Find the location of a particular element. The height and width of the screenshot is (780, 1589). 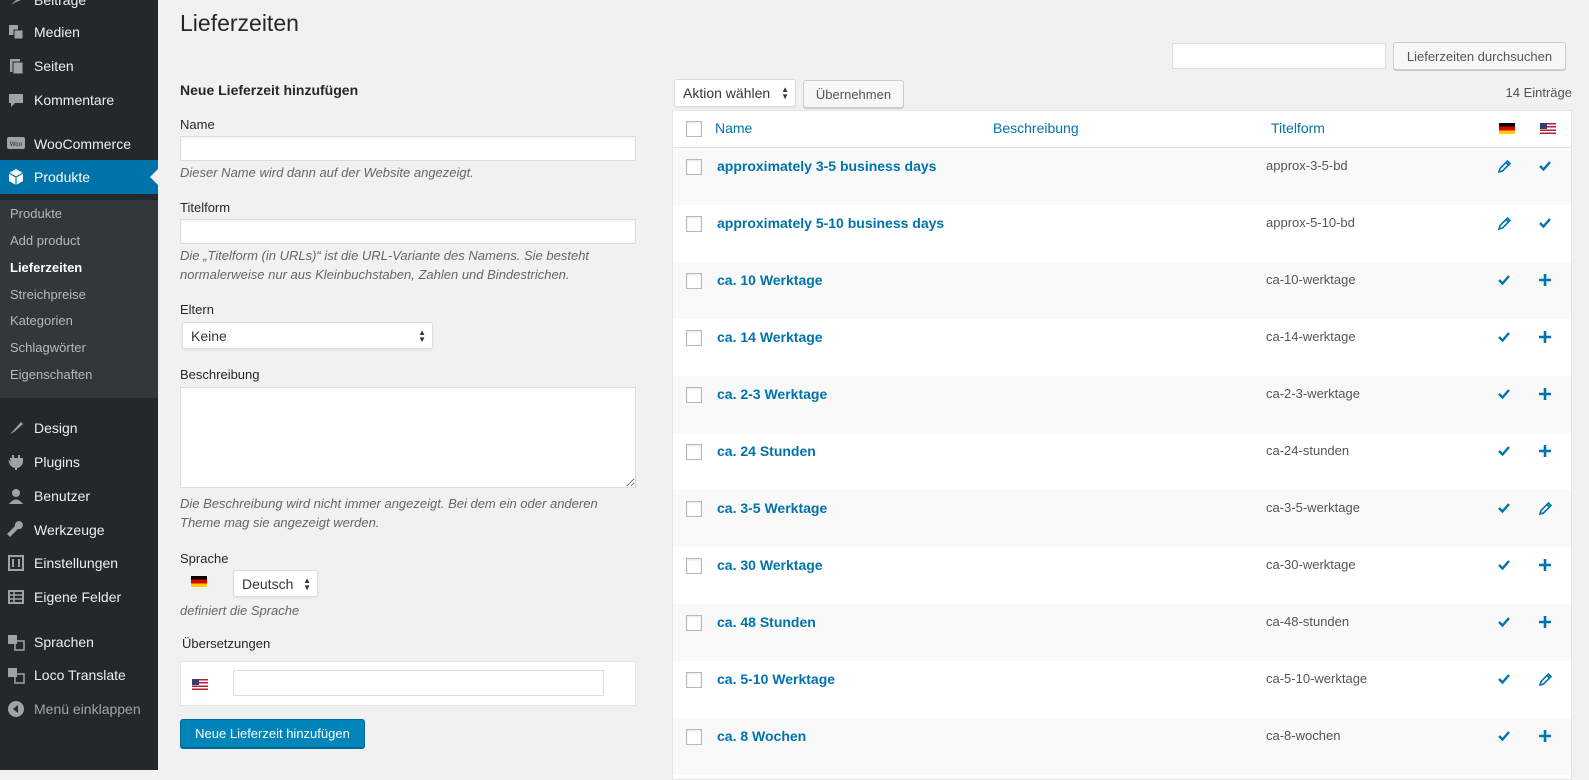

submenu-item-kategorien: Kategorien is located at coordinates (41, 320).